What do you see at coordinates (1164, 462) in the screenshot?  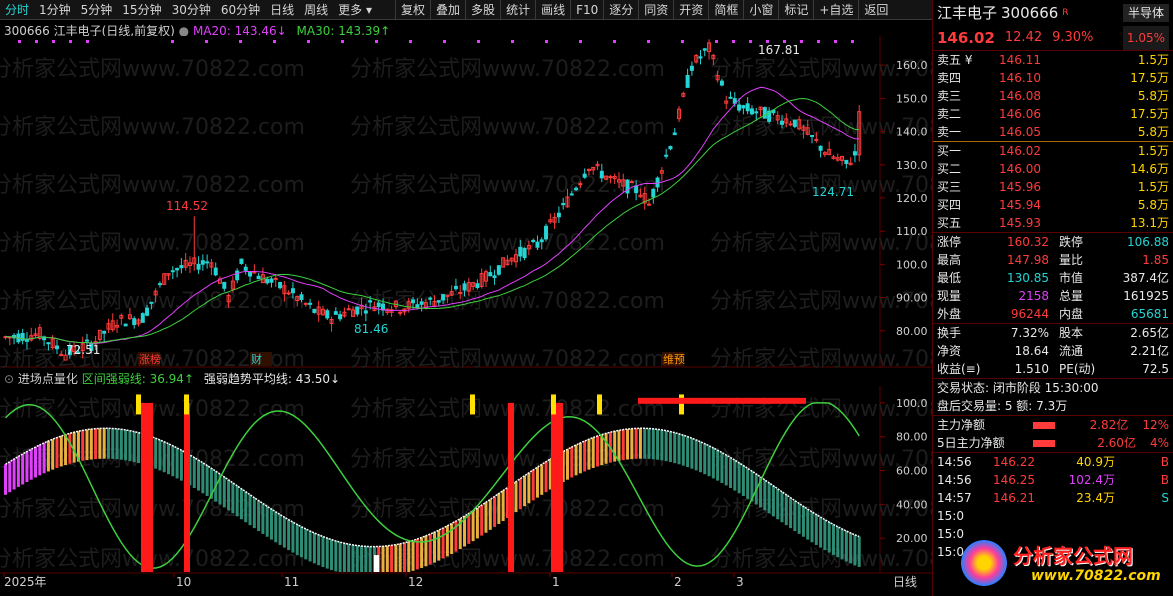 I see `tick-side: B` at bounding box center [1164, 462].